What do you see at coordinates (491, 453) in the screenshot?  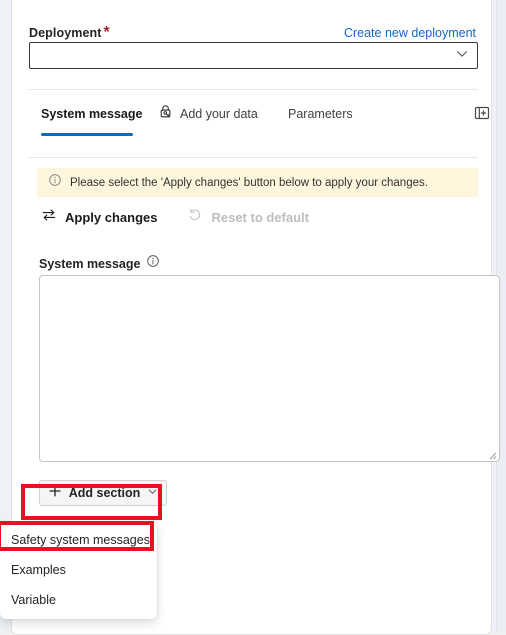 I see `resize-grip-icon` at bounding box center [491, 453].